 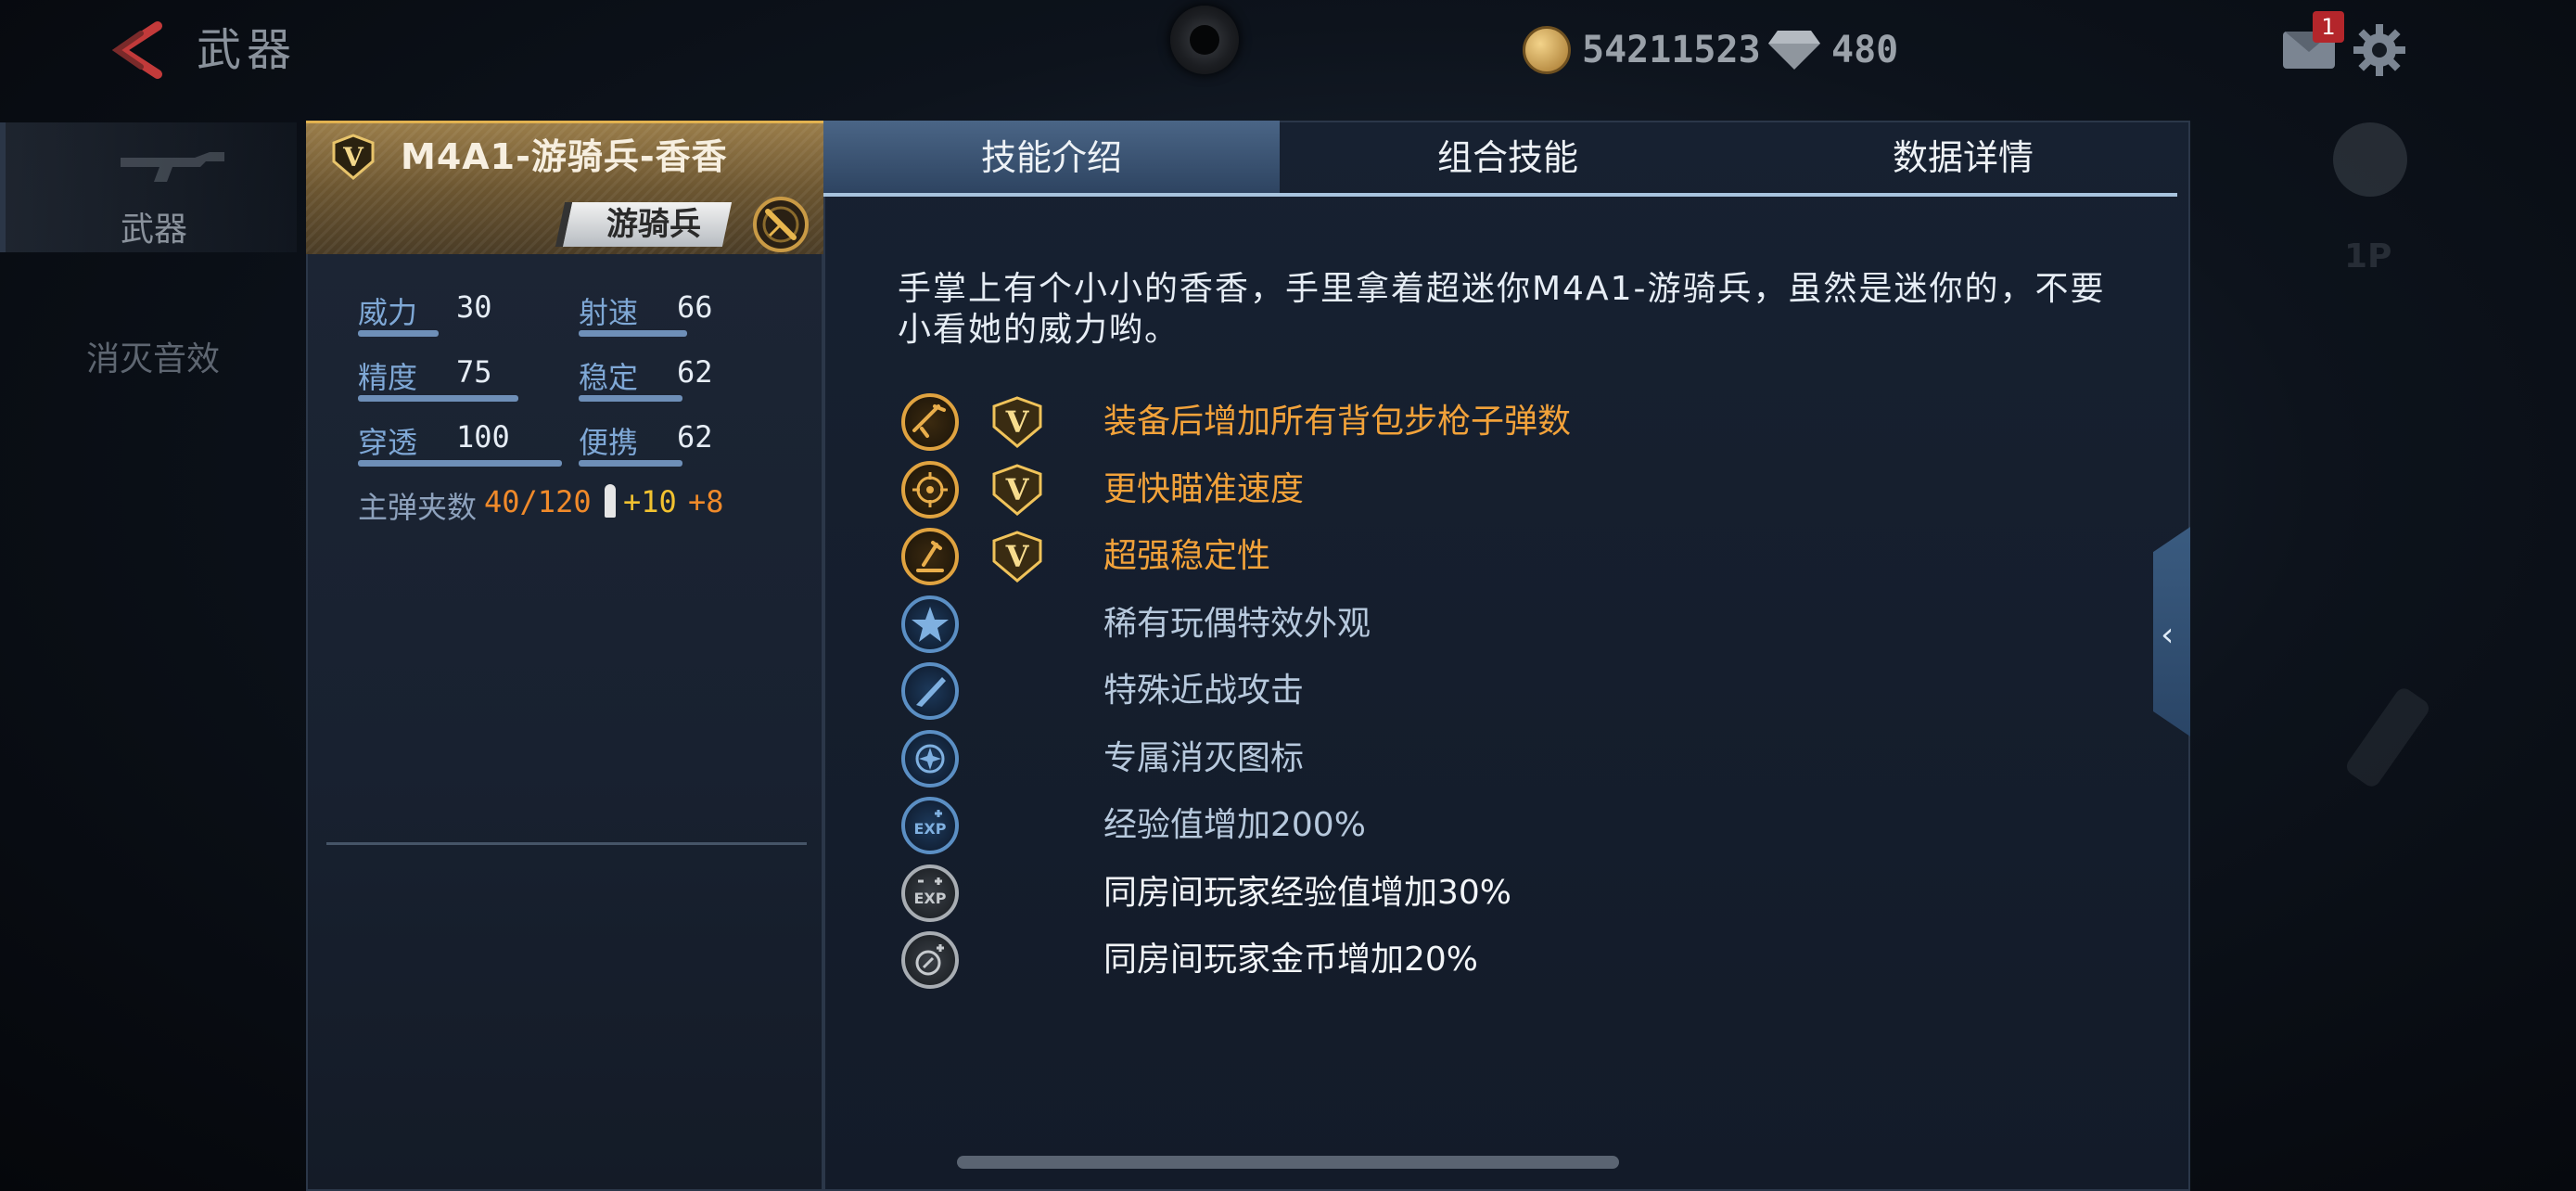 I want to click on stat-label: 精度, so click(x=388, y=377).